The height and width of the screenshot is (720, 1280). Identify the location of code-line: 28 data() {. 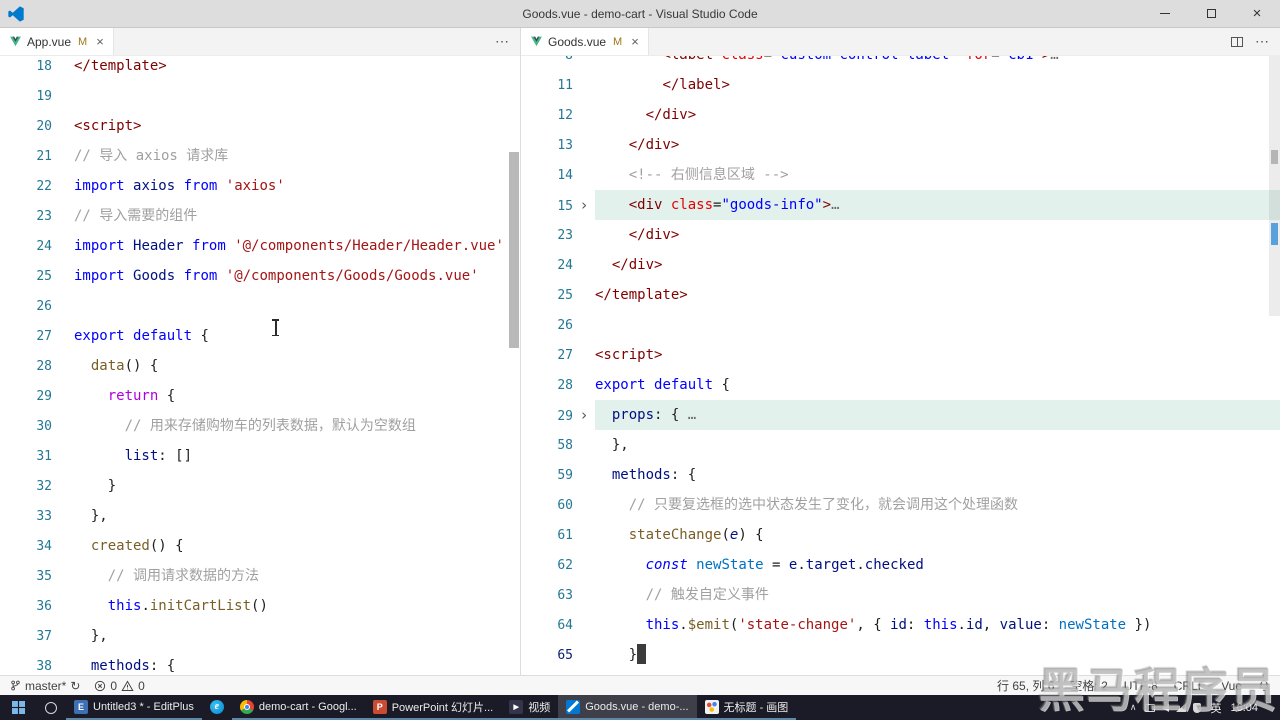
(260, 366).